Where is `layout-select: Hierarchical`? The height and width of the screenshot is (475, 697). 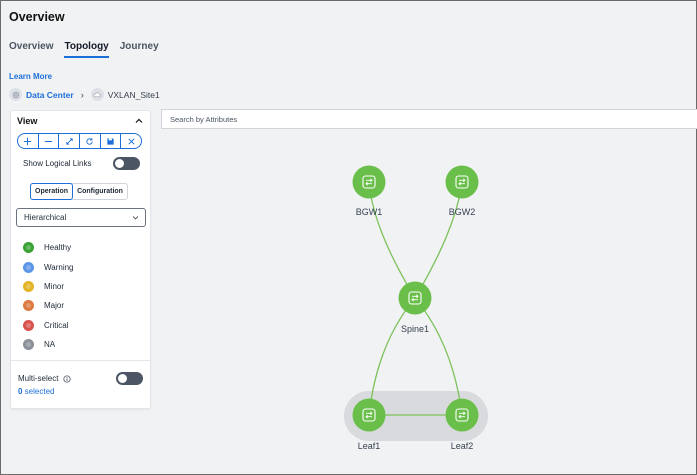 layout-select: Hierarchical is located at coordinates (81, 217).